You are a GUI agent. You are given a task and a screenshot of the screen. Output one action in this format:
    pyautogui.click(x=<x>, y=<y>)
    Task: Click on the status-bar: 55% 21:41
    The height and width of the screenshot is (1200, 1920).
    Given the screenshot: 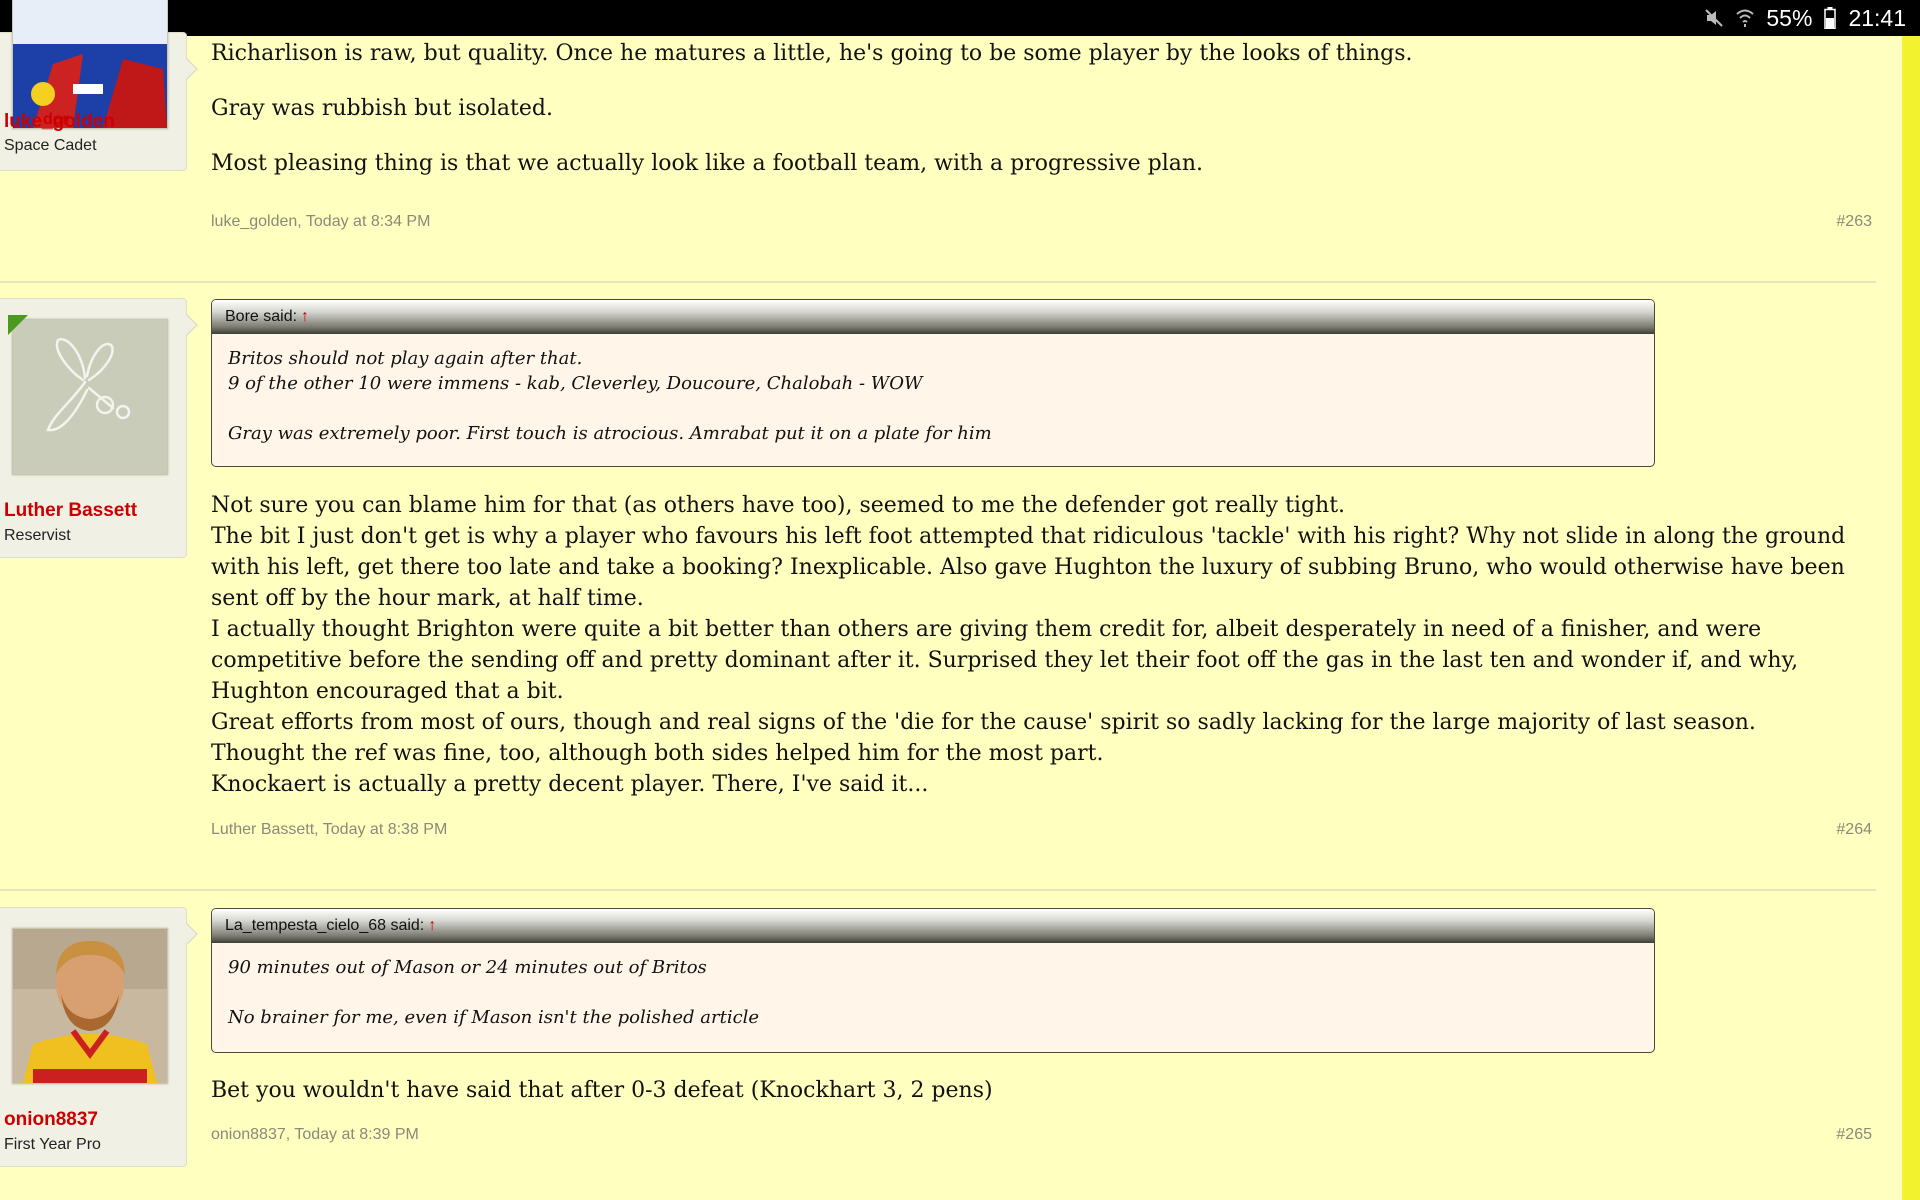 What is the action you would take?
    pyautogui.click(x=960, y=18)
    